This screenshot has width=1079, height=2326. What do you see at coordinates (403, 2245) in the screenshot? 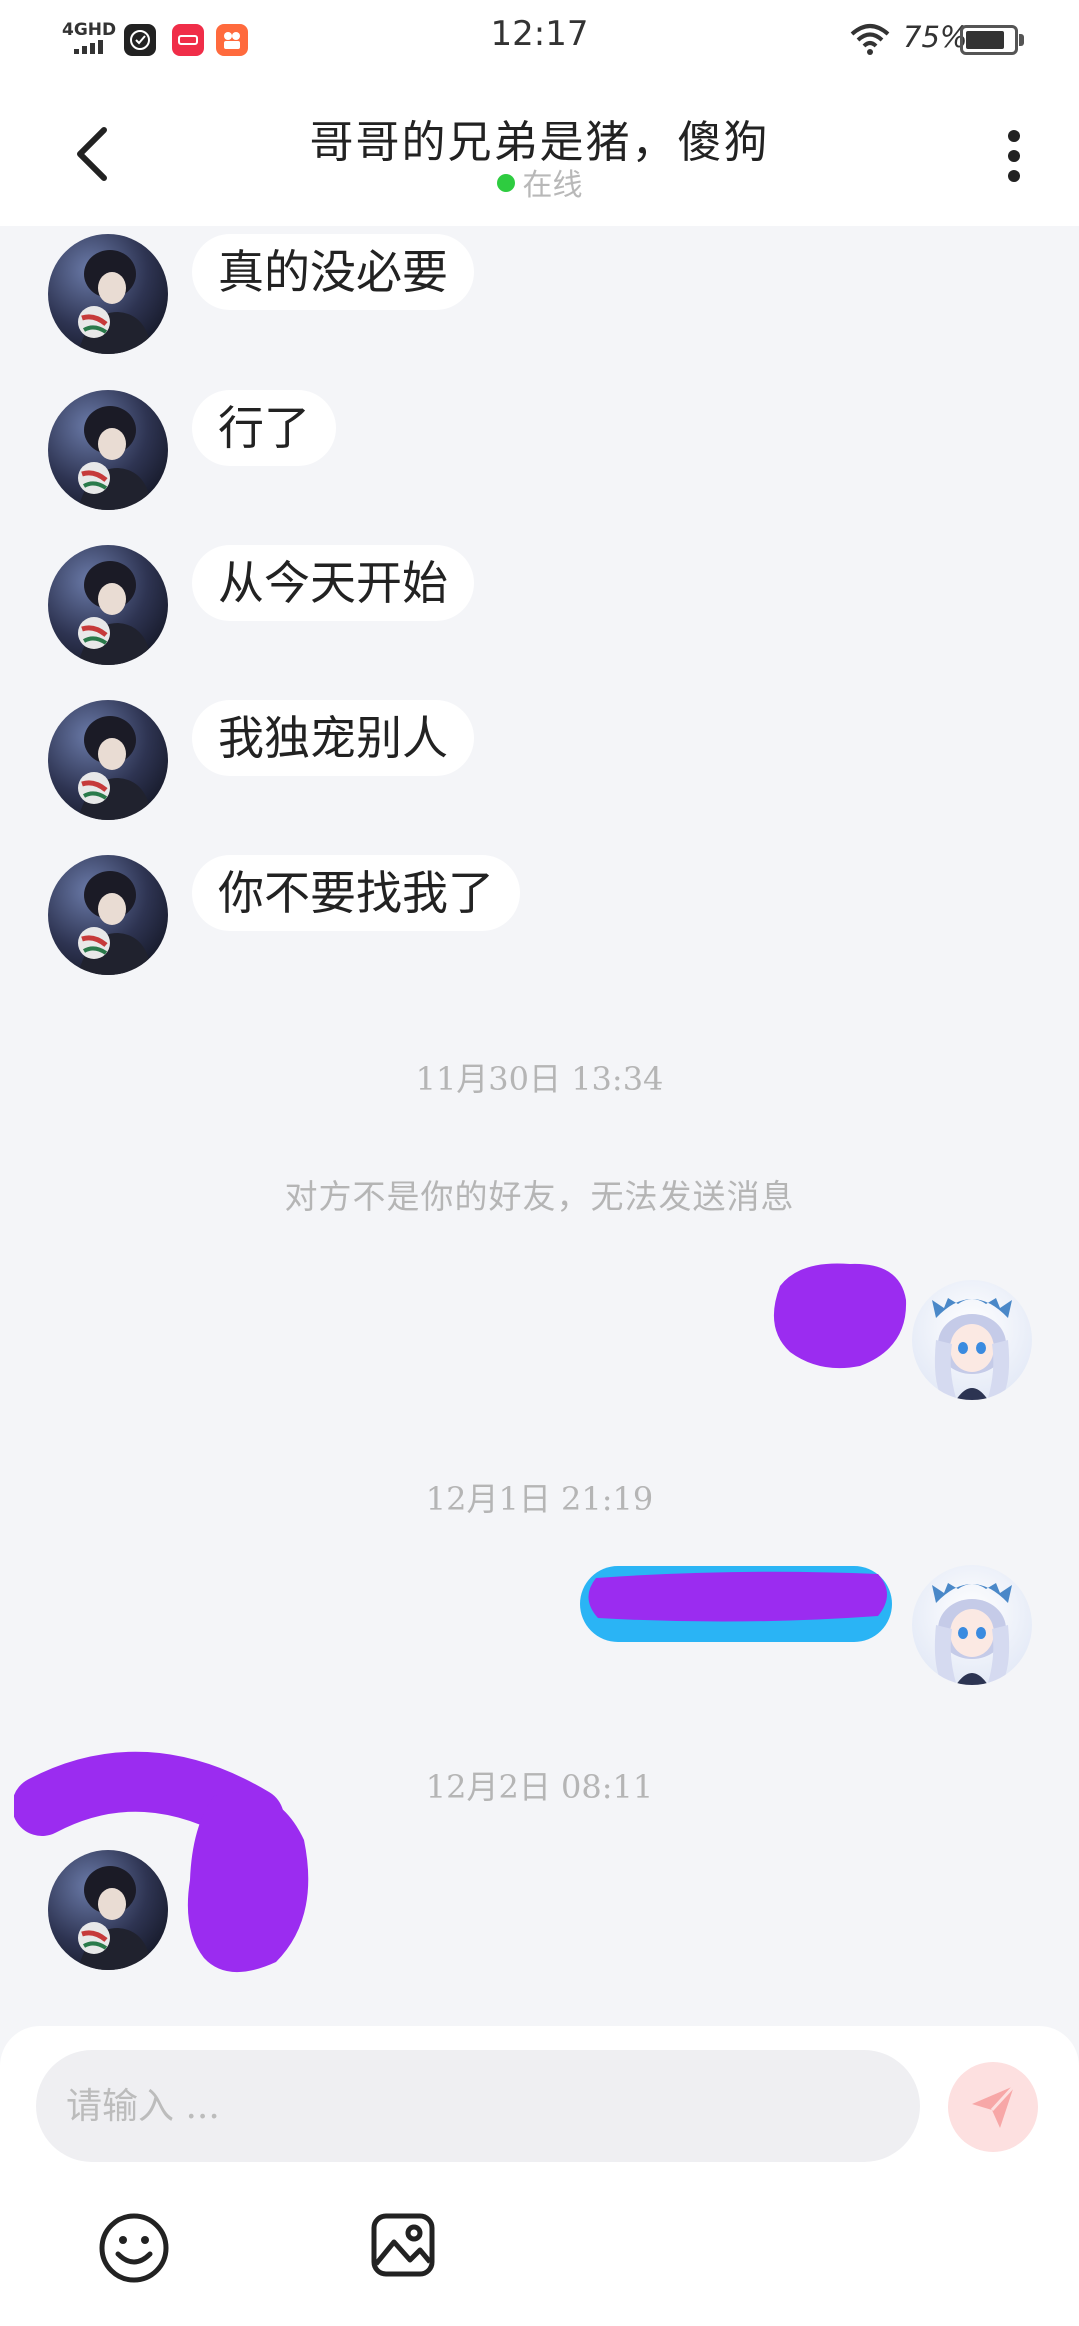
I see `image-icon` at bounding box center [403, 2245].